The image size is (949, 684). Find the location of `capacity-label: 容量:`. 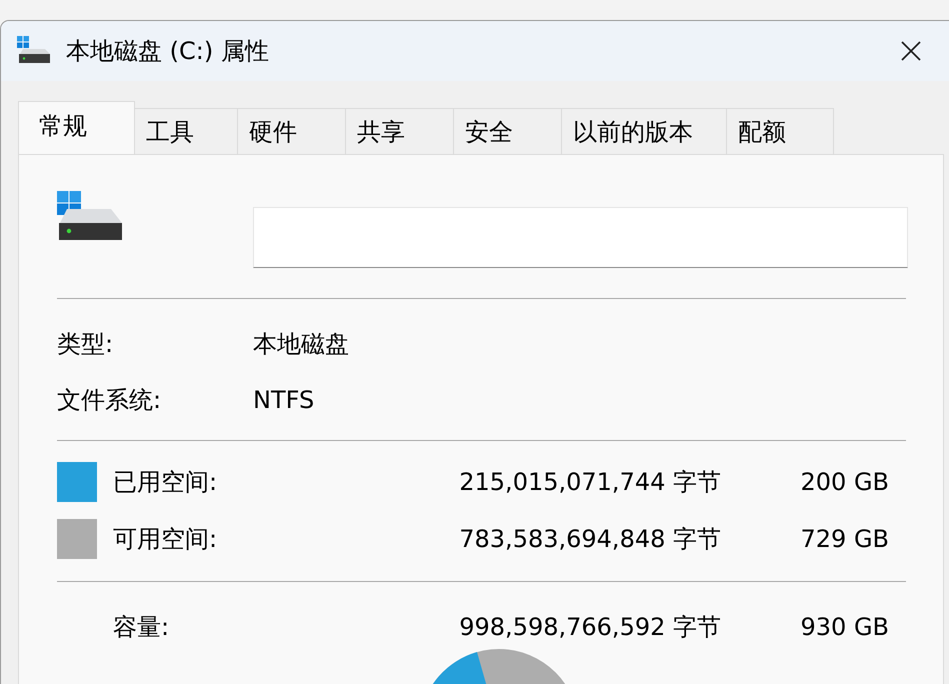

capacity-label: 容量: is located at coordinates (141, 627).